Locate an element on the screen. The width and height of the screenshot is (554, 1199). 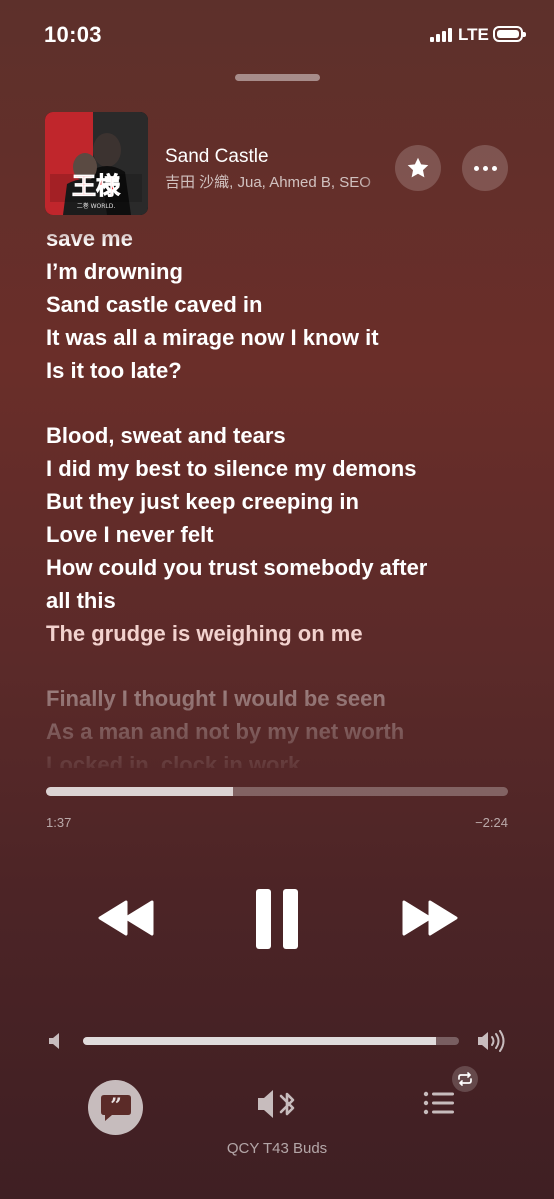
star-icon is located at coordinates (418, 167).